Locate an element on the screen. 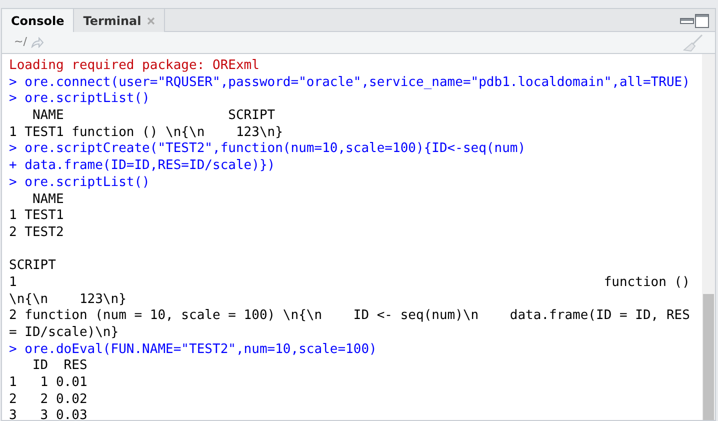  console-output-line: 1 1 0.01 is located at coordinates (48, 383).